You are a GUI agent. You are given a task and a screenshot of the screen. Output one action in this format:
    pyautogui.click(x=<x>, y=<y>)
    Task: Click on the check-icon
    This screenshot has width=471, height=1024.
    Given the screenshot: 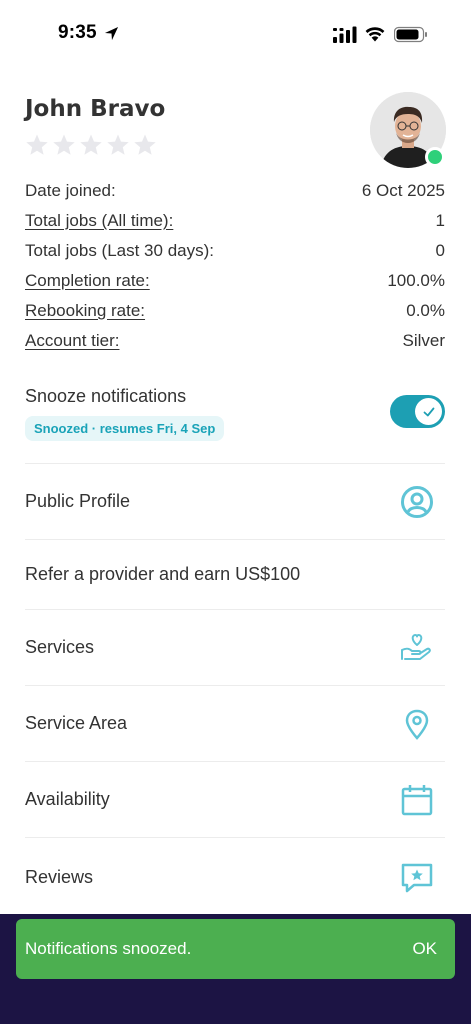 What is the action you would take?
    pyautogui.click(x=428, y=411)
    